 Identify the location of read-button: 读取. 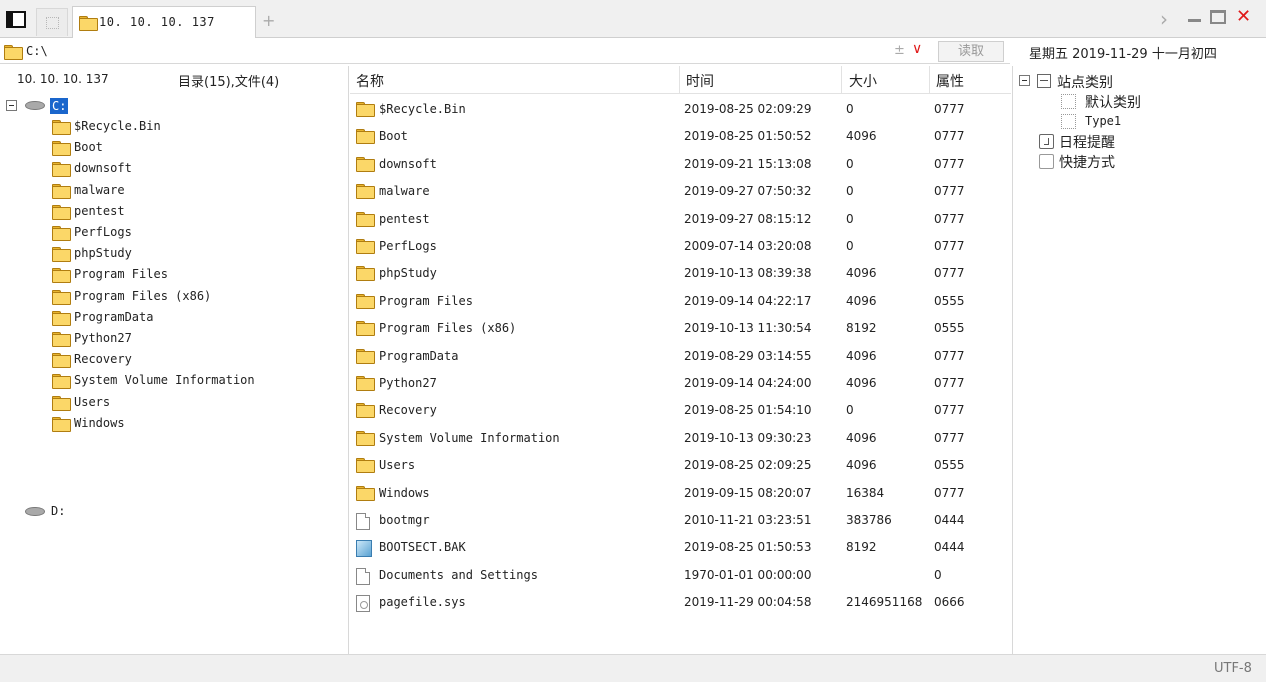
(971, 51).